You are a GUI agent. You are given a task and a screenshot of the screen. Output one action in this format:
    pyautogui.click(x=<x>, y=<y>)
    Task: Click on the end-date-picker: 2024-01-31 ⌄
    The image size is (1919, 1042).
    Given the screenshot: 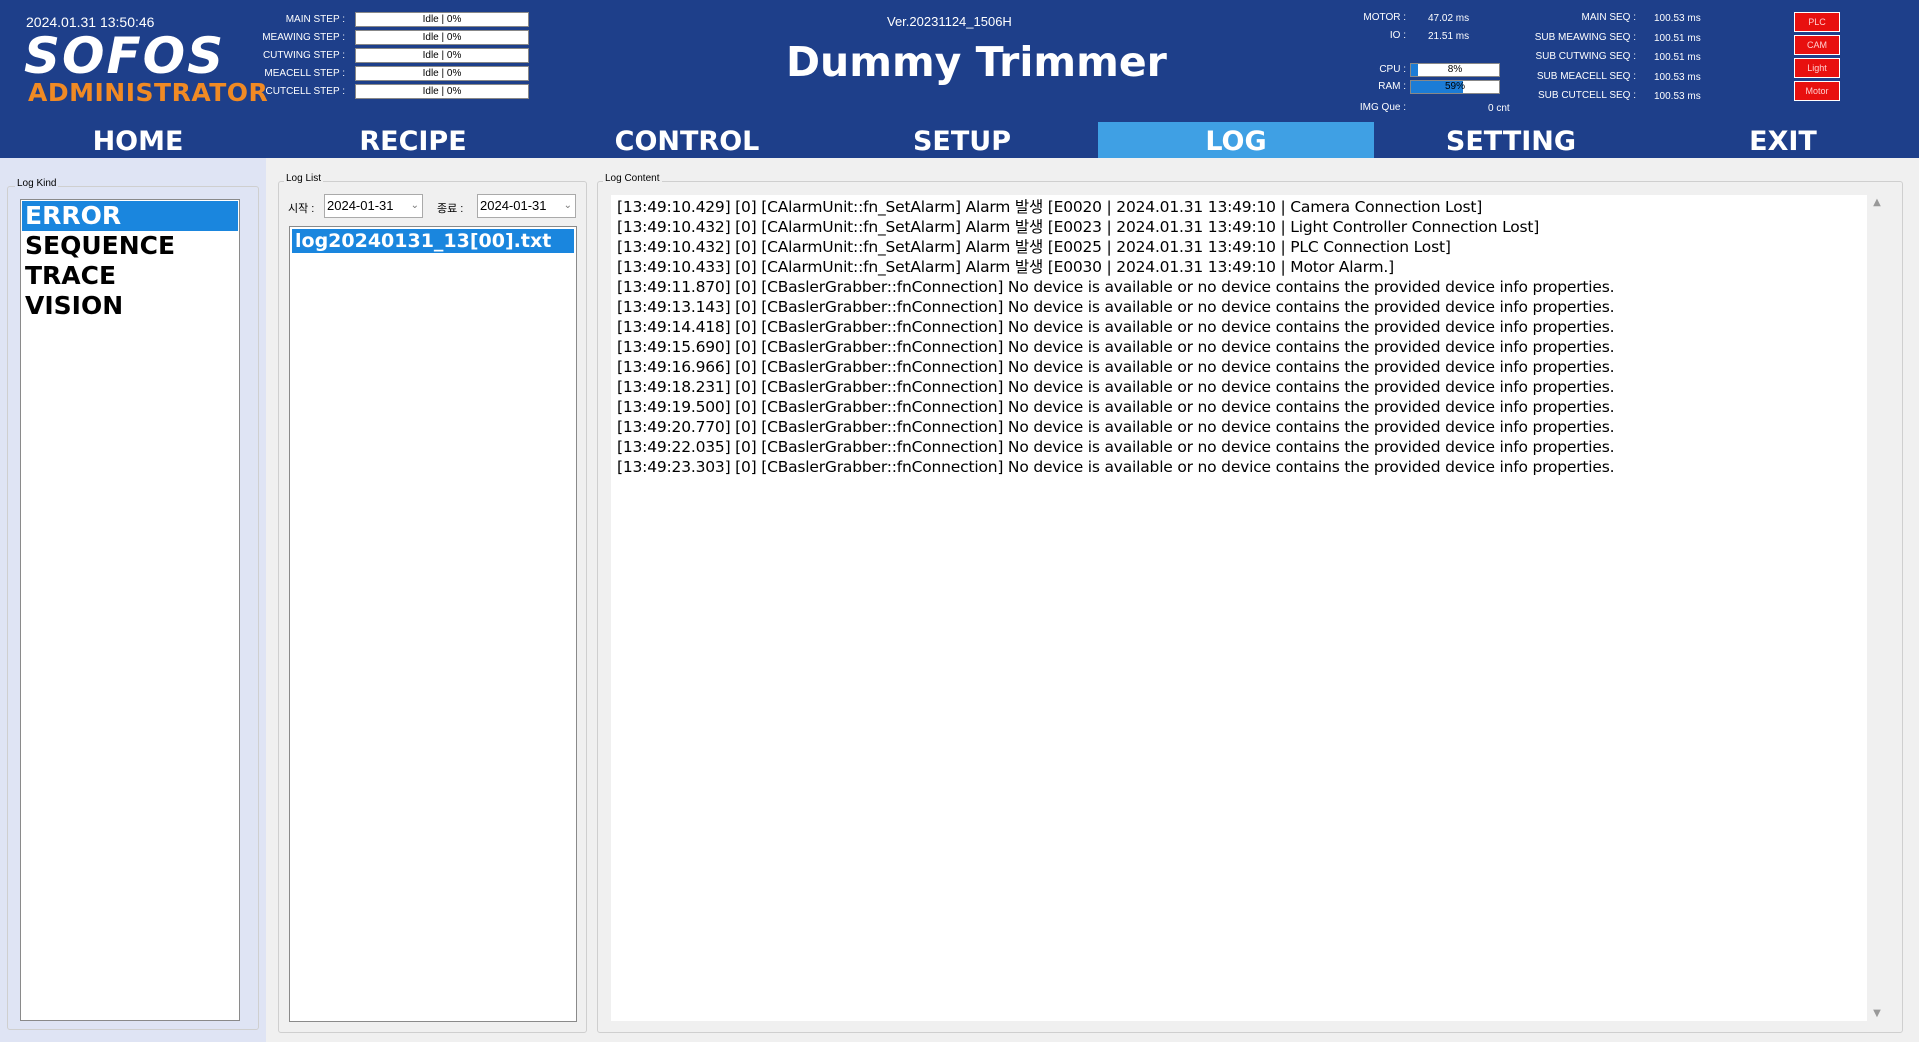 What is the action you would take?
    pyautogui.click(x=526, y=206)
    